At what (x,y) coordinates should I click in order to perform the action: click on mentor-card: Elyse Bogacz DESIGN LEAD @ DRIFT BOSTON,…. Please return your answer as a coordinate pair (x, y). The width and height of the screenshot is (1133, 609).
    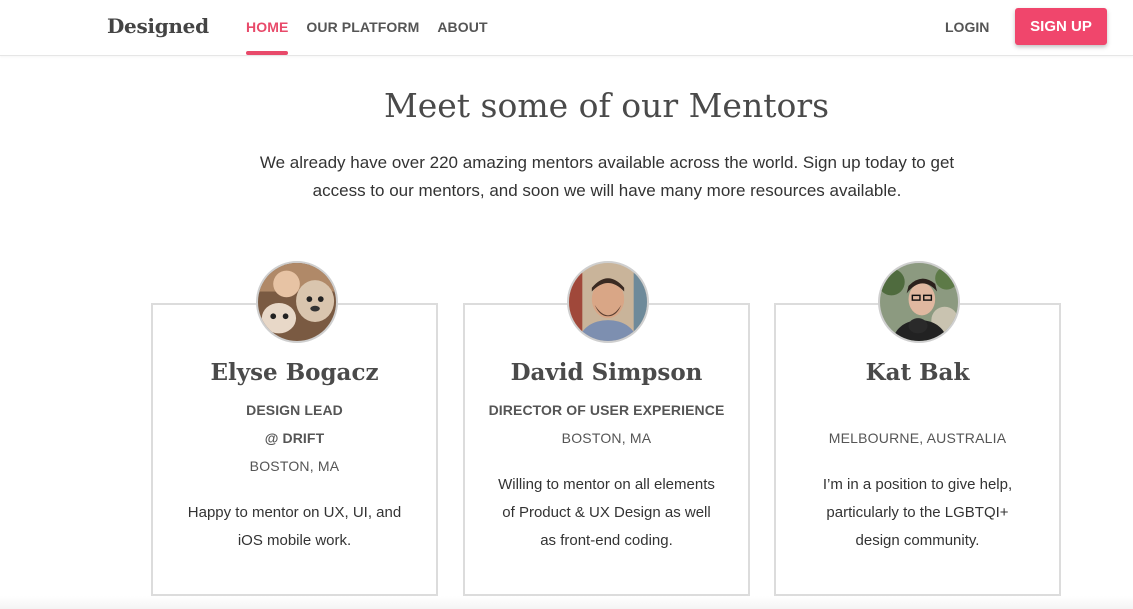
    Looking at the image, I should click on (294, 449).